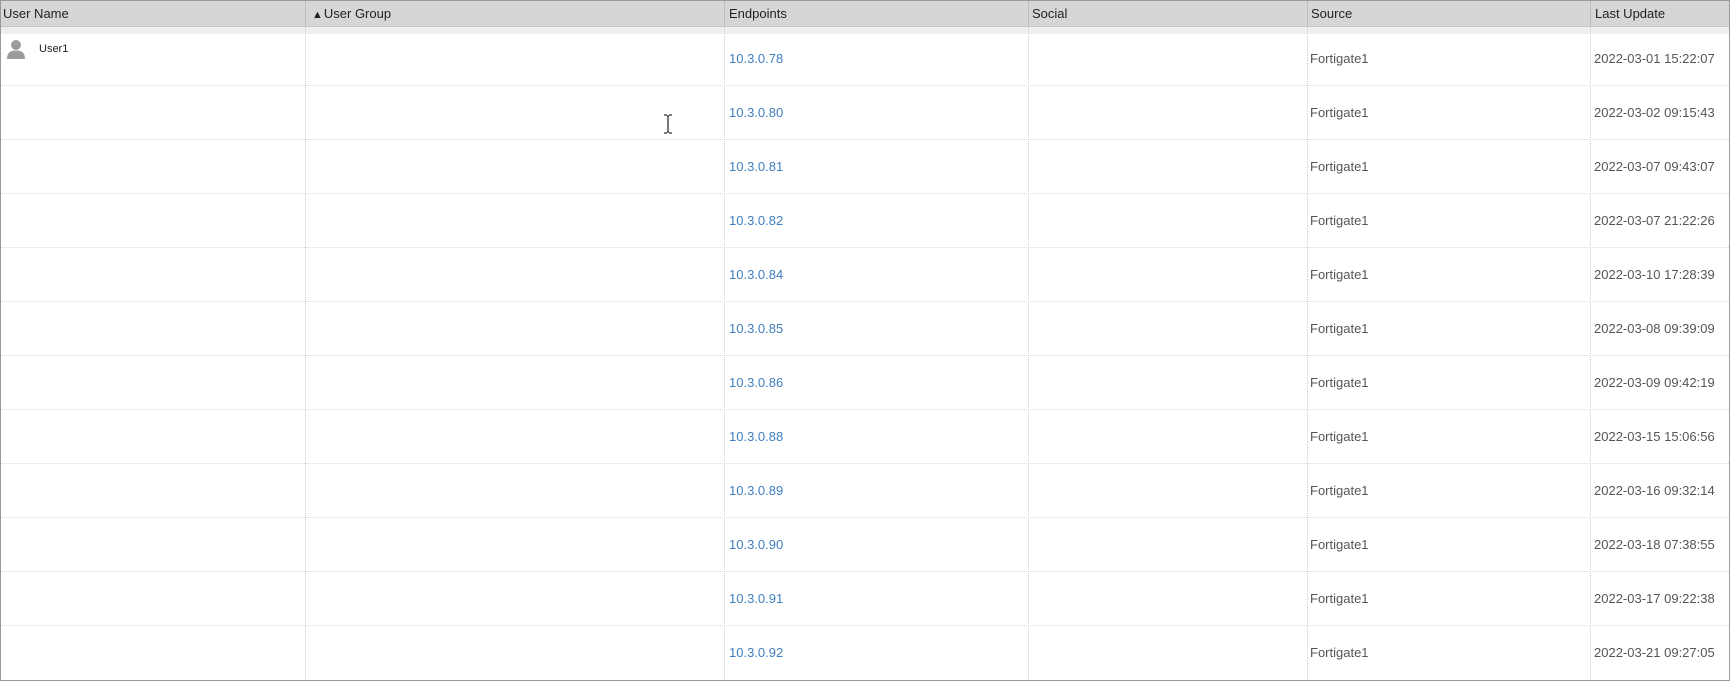 This screenshot has width=1730, height=681. I want to click on text-cursor-icon, so click(668, 124).